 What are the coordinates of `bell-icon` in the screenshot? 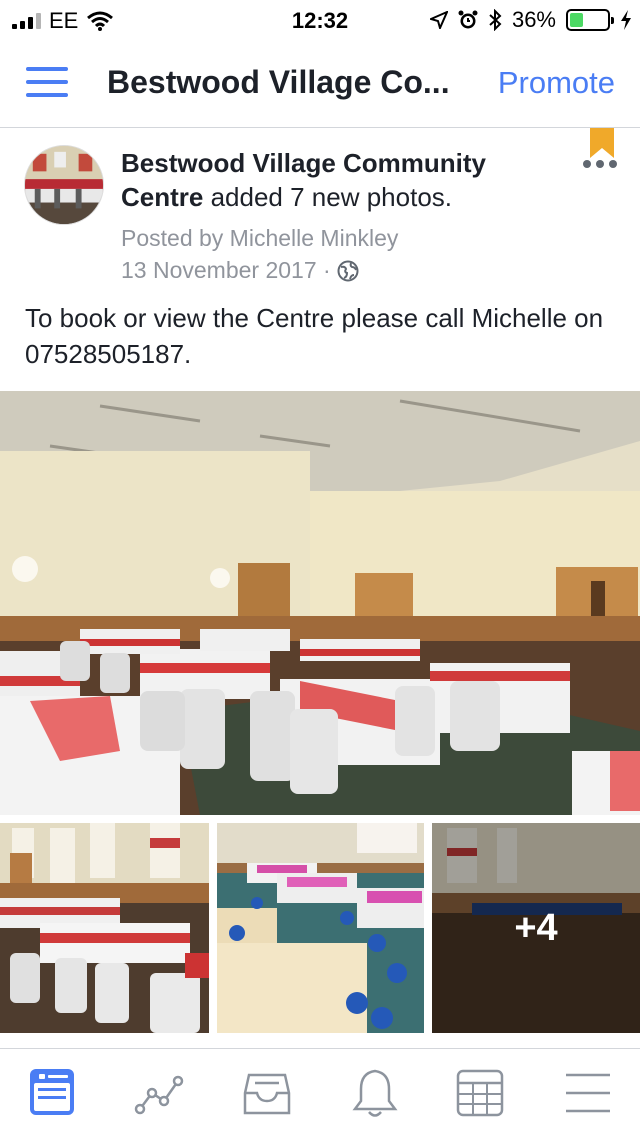 It's located at (375, 1093).